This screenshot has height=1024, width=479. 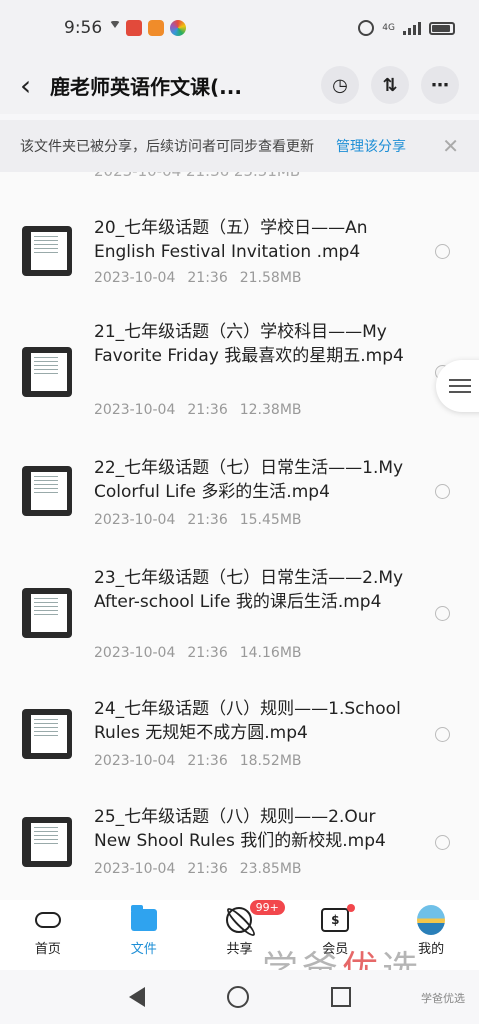 What do you see at coordinates (47, 949) in the screenshot?
I see `tab-label: 首页` at bounding box center [47, 949].